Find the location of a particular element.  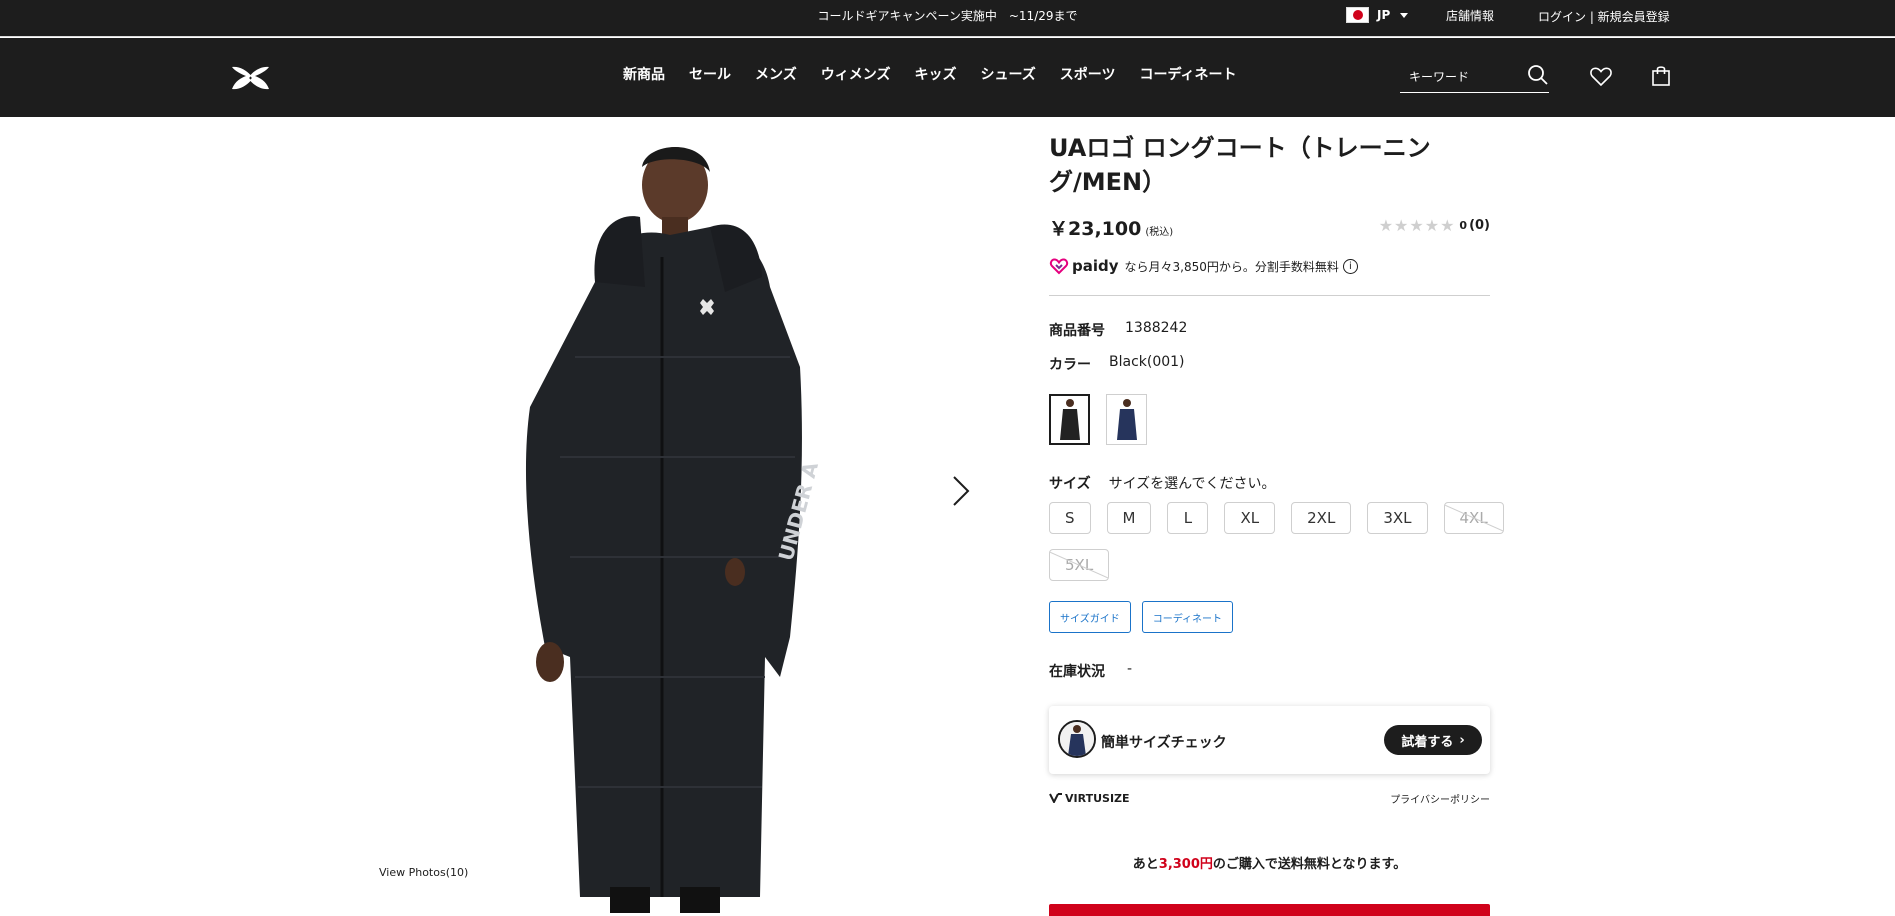

product-number-label: 商品番号 is located at coordinates (1077, 331).